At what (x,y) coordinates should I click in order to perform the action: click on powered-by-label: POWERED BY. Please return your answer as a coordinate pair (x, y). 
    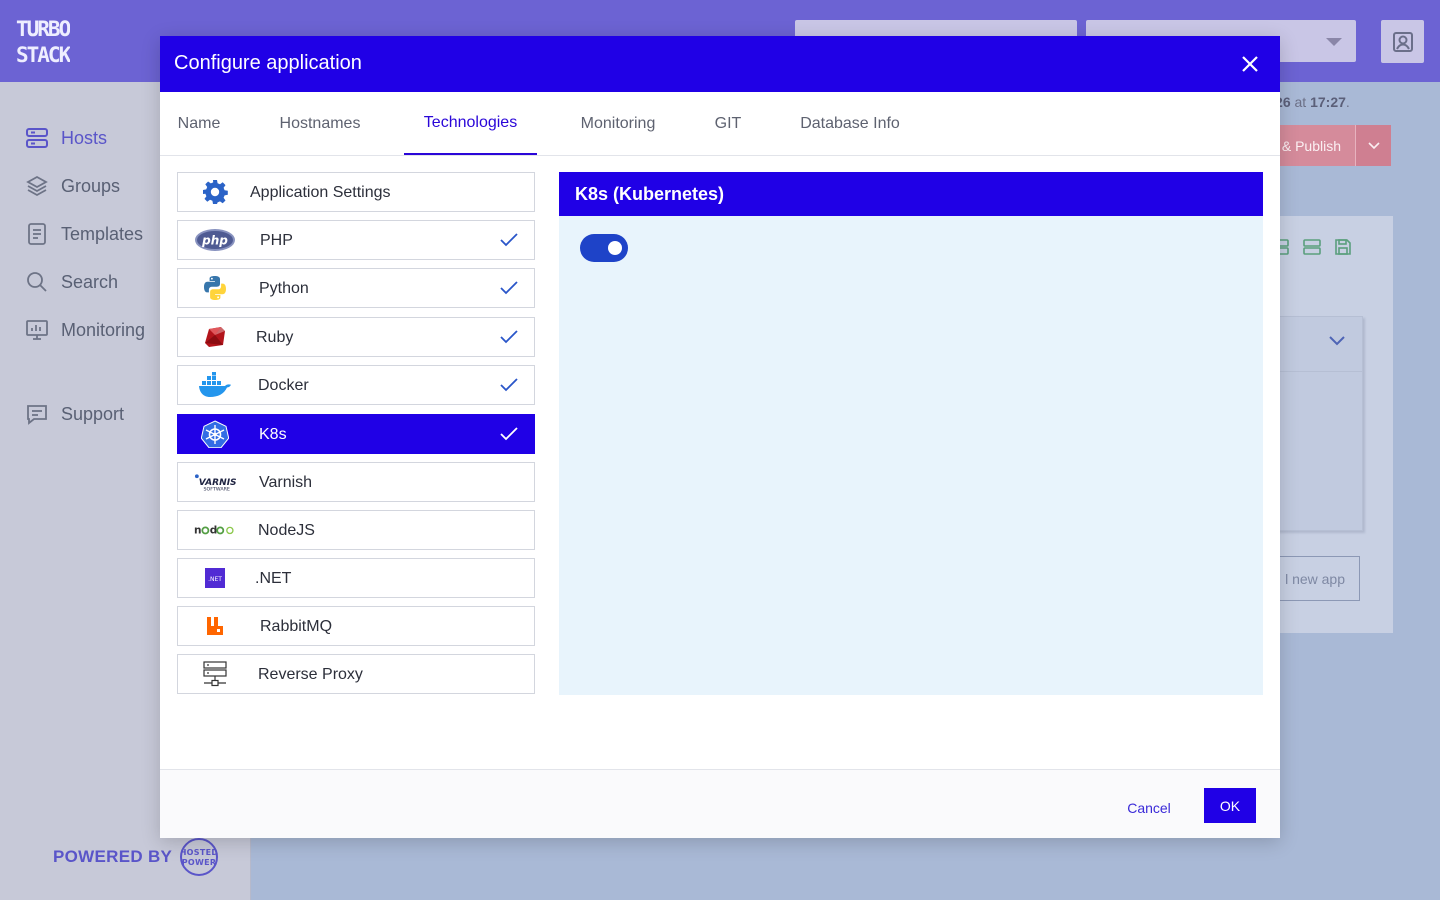
    Looking at the image, I should click on (113, 856).